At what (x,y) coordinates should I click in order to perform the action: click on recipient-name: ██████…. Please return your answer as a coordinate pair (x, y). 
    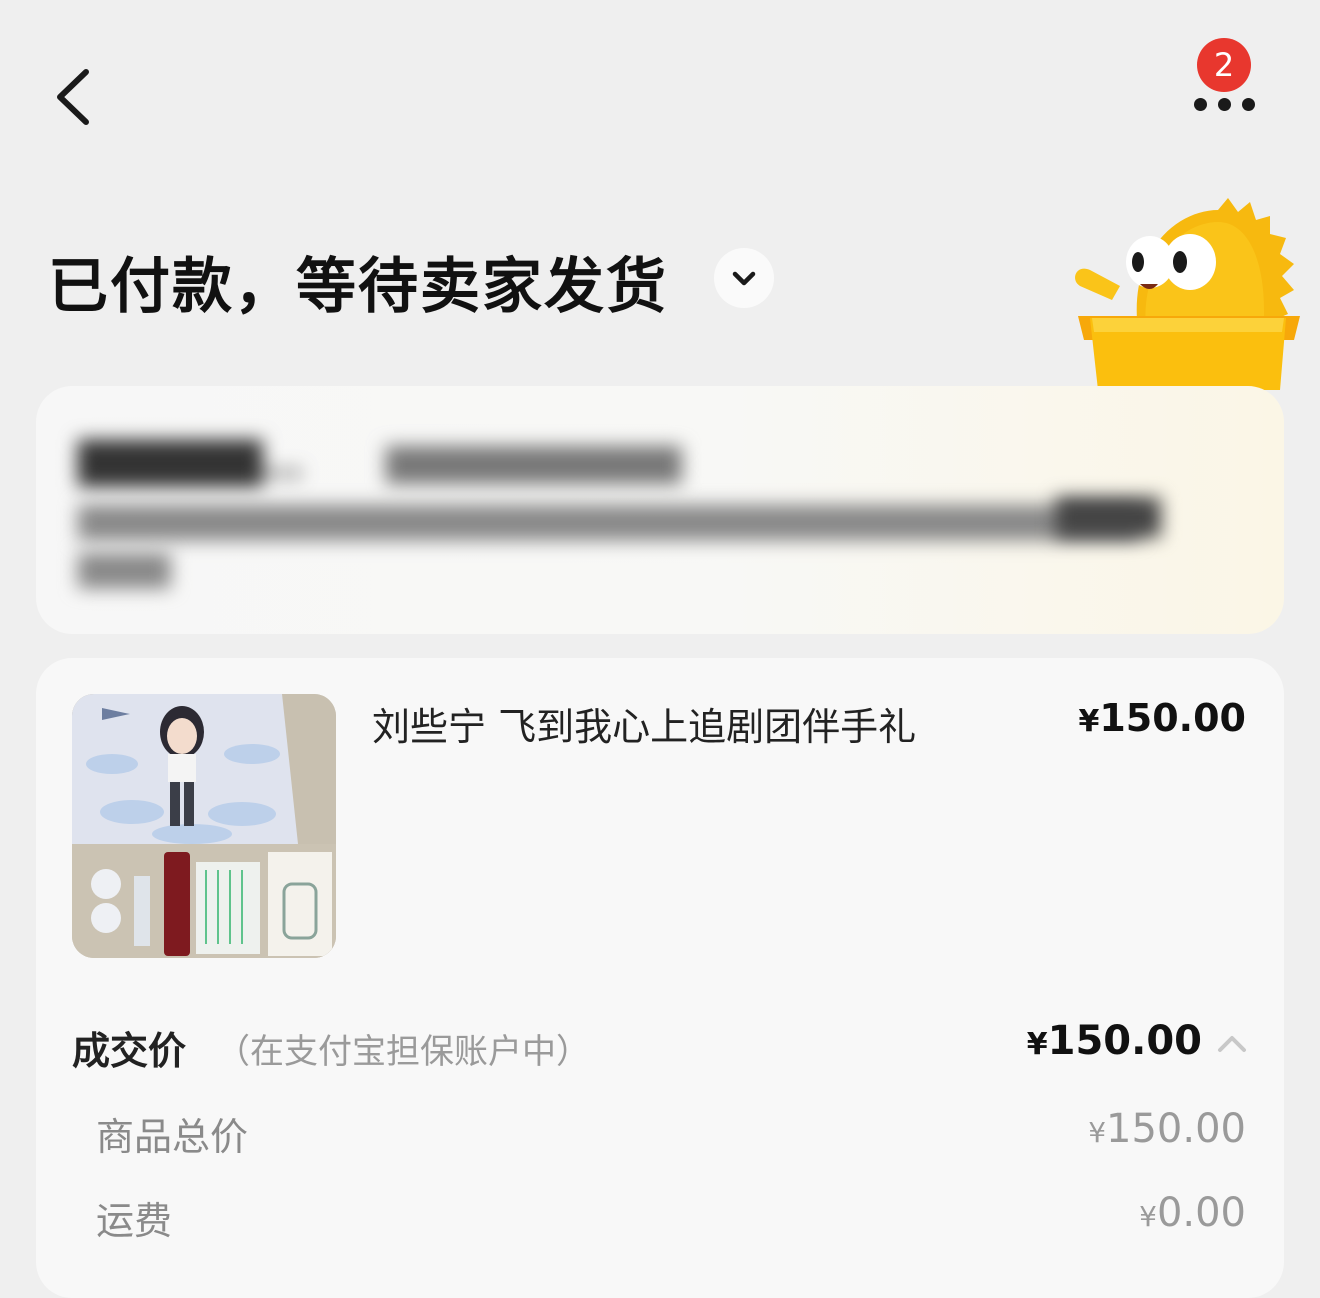
    Looking at the image, I should click on (190, 464).